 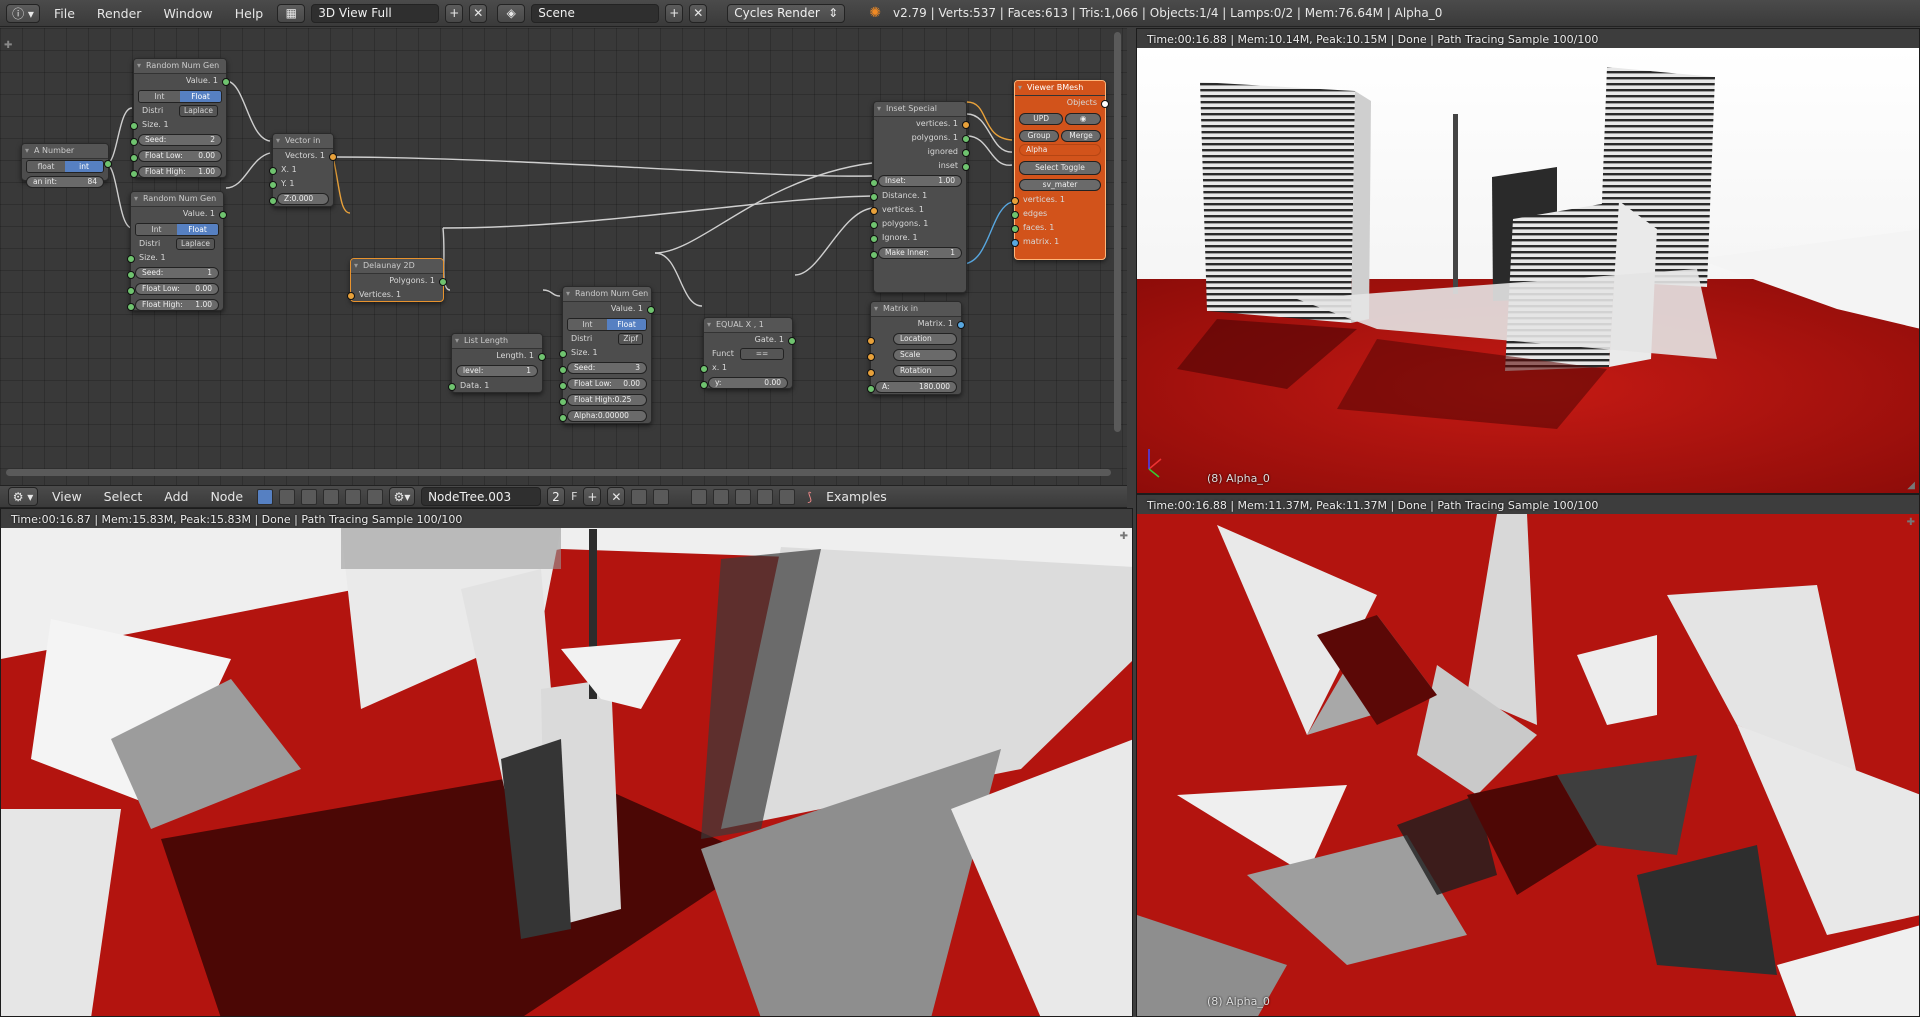 I want to click on snap-toggle-icon, so click(x=721, y=496).